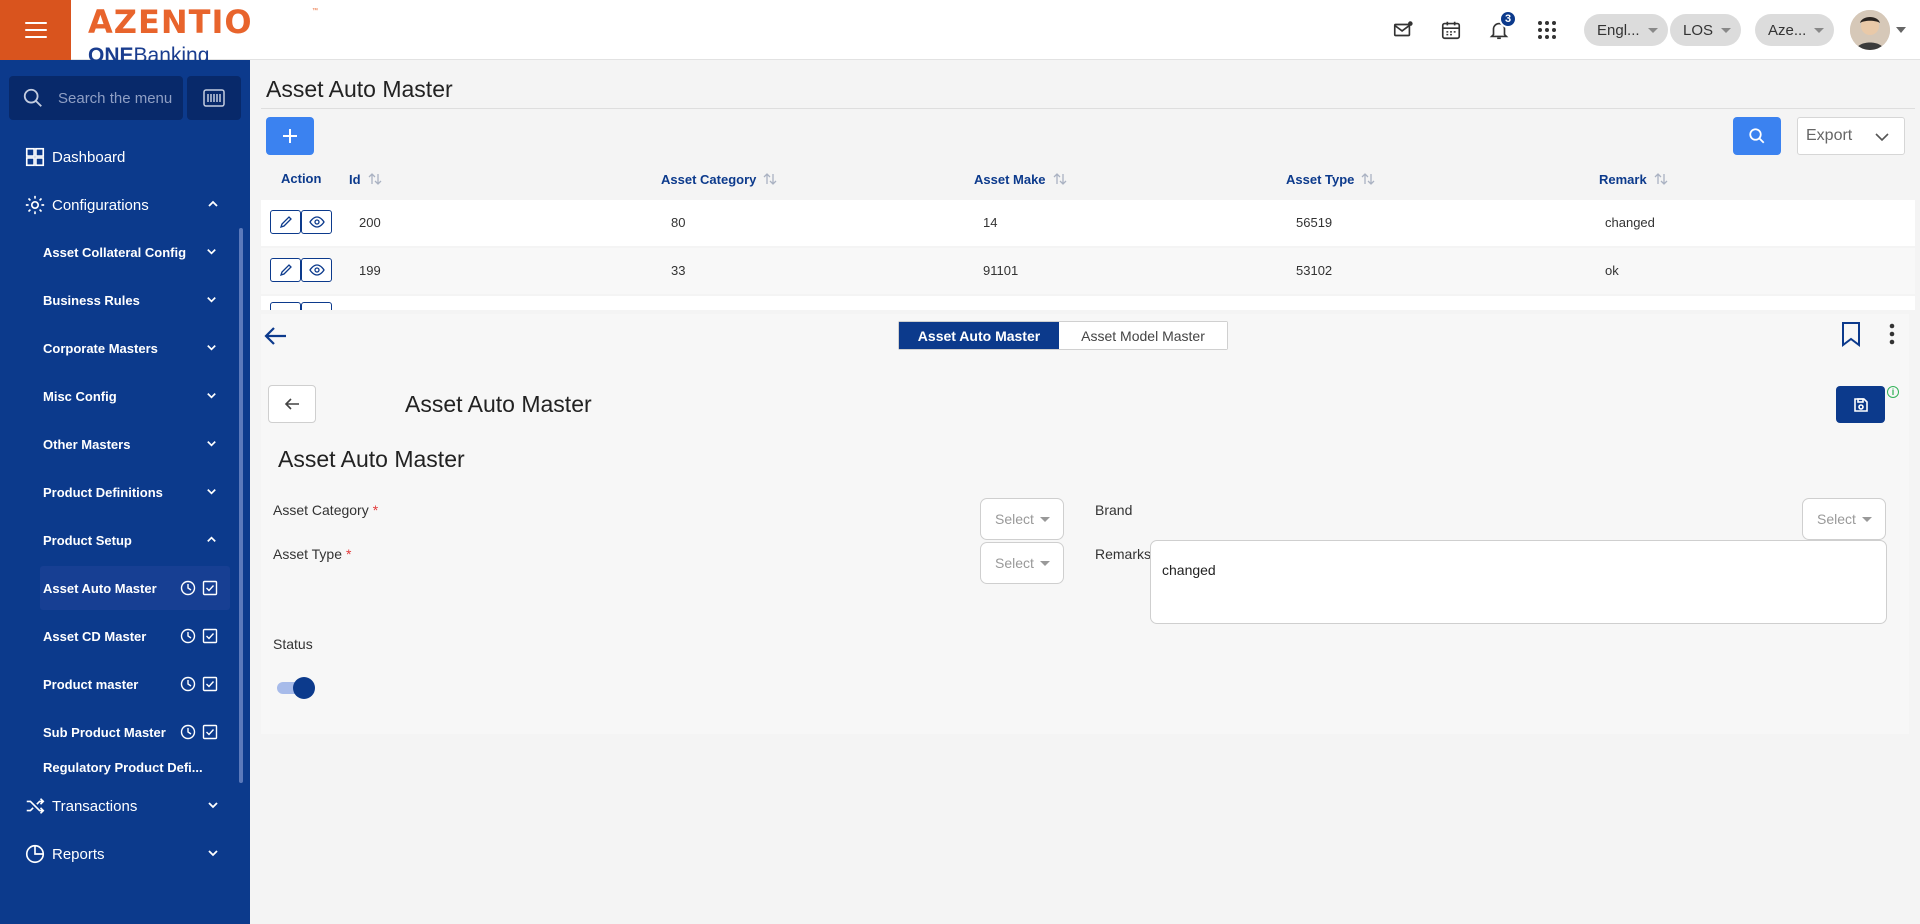 The image size is (1920, 924). I want to click on export-dropdown: Export, so click(1851, 136).